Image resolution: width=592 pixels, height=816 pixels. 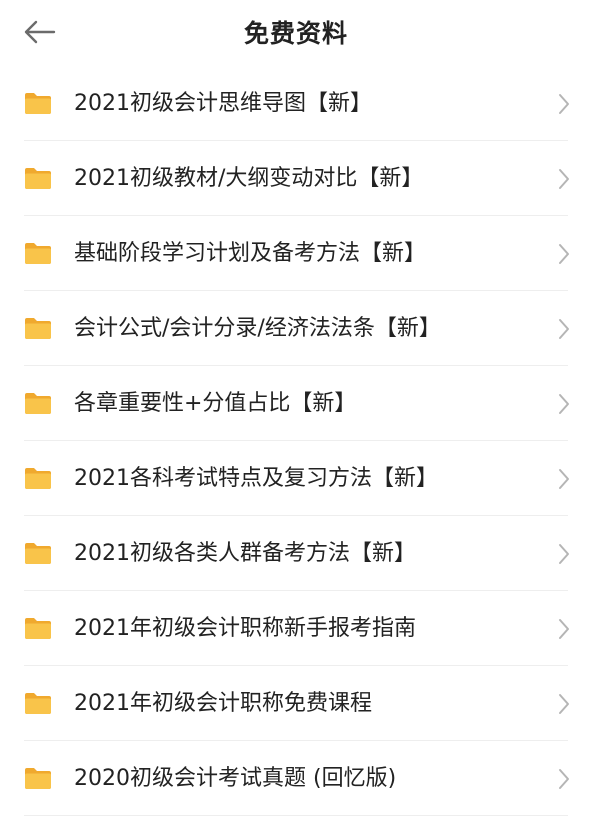 I want to click on list-item: 基础阶段学习计划及备考方法【新】, so click(x=296, y=253).